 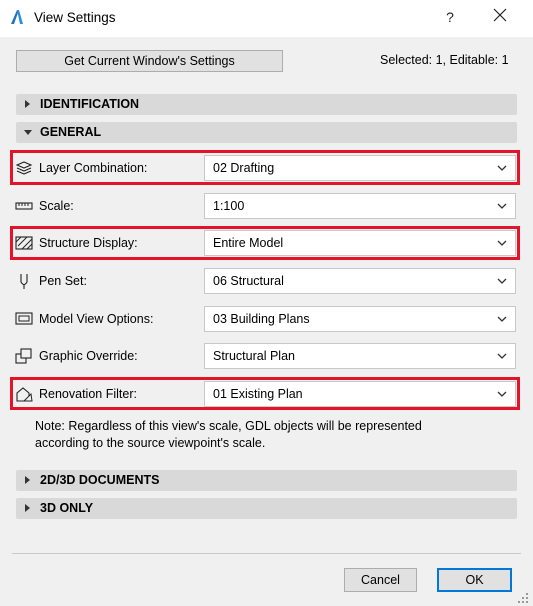 I want to click on pen-set-select: 06 Structural, so click(x=360, y=281).